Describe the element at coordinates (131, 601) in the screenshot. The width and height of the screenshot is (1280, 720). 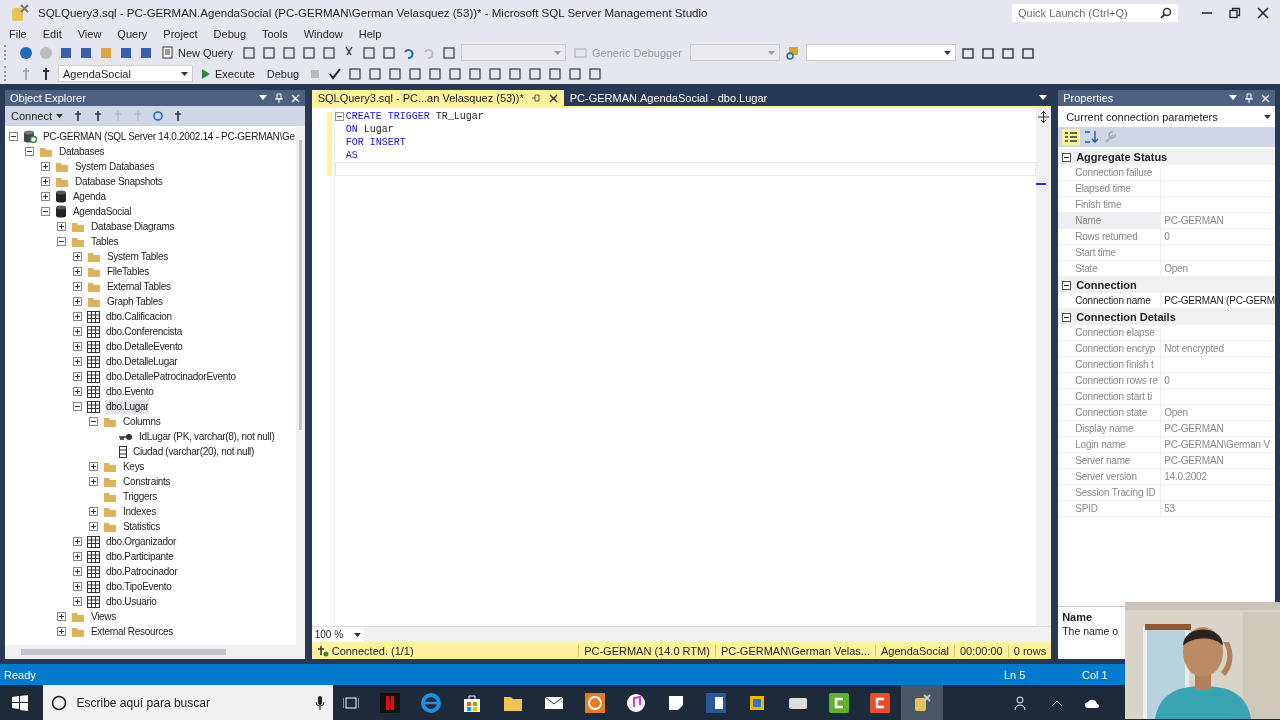
I see `tree-item: dbo.Usuario` at that location.